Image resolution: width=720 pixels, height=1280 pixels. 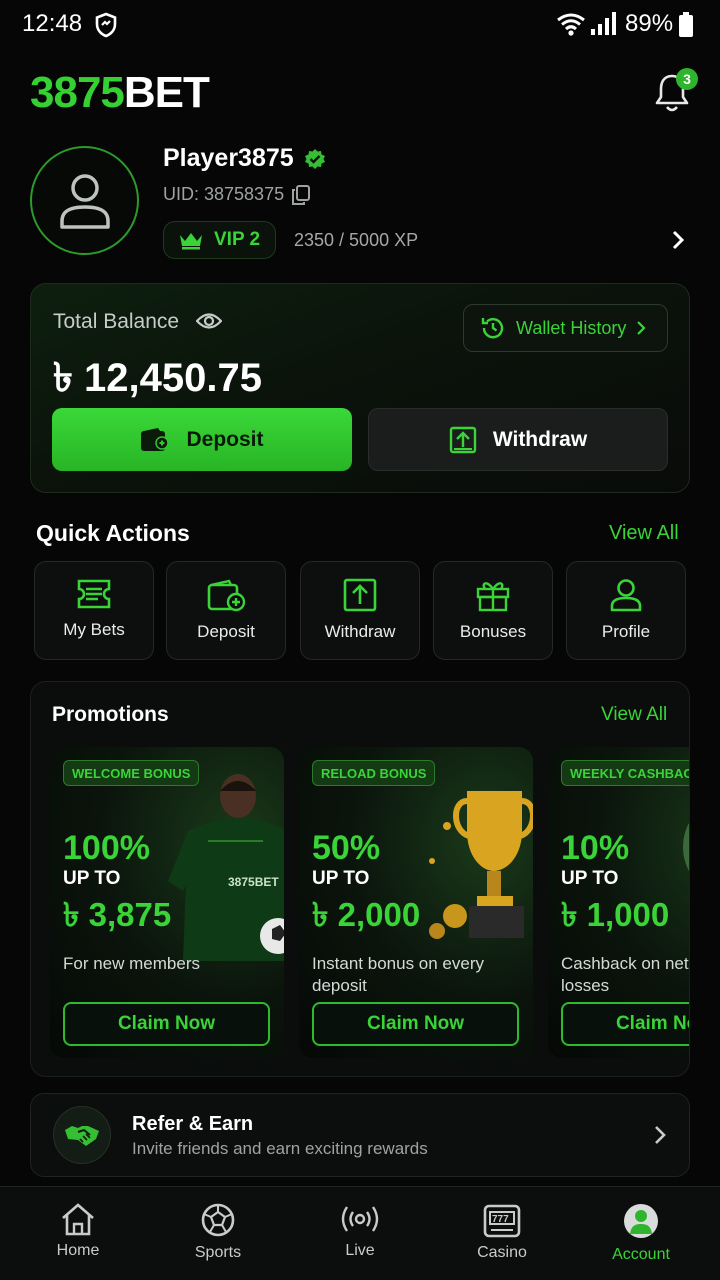 I want to click on vip-level: VIP 2, so click(x=237, y=239).